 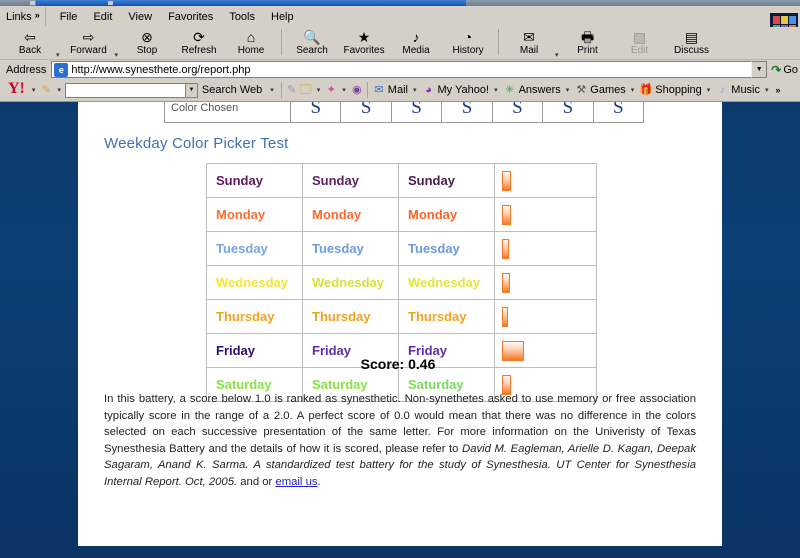 I want to click on toolbar-button-home: ⌂ Home, so click(x=251, y=41).